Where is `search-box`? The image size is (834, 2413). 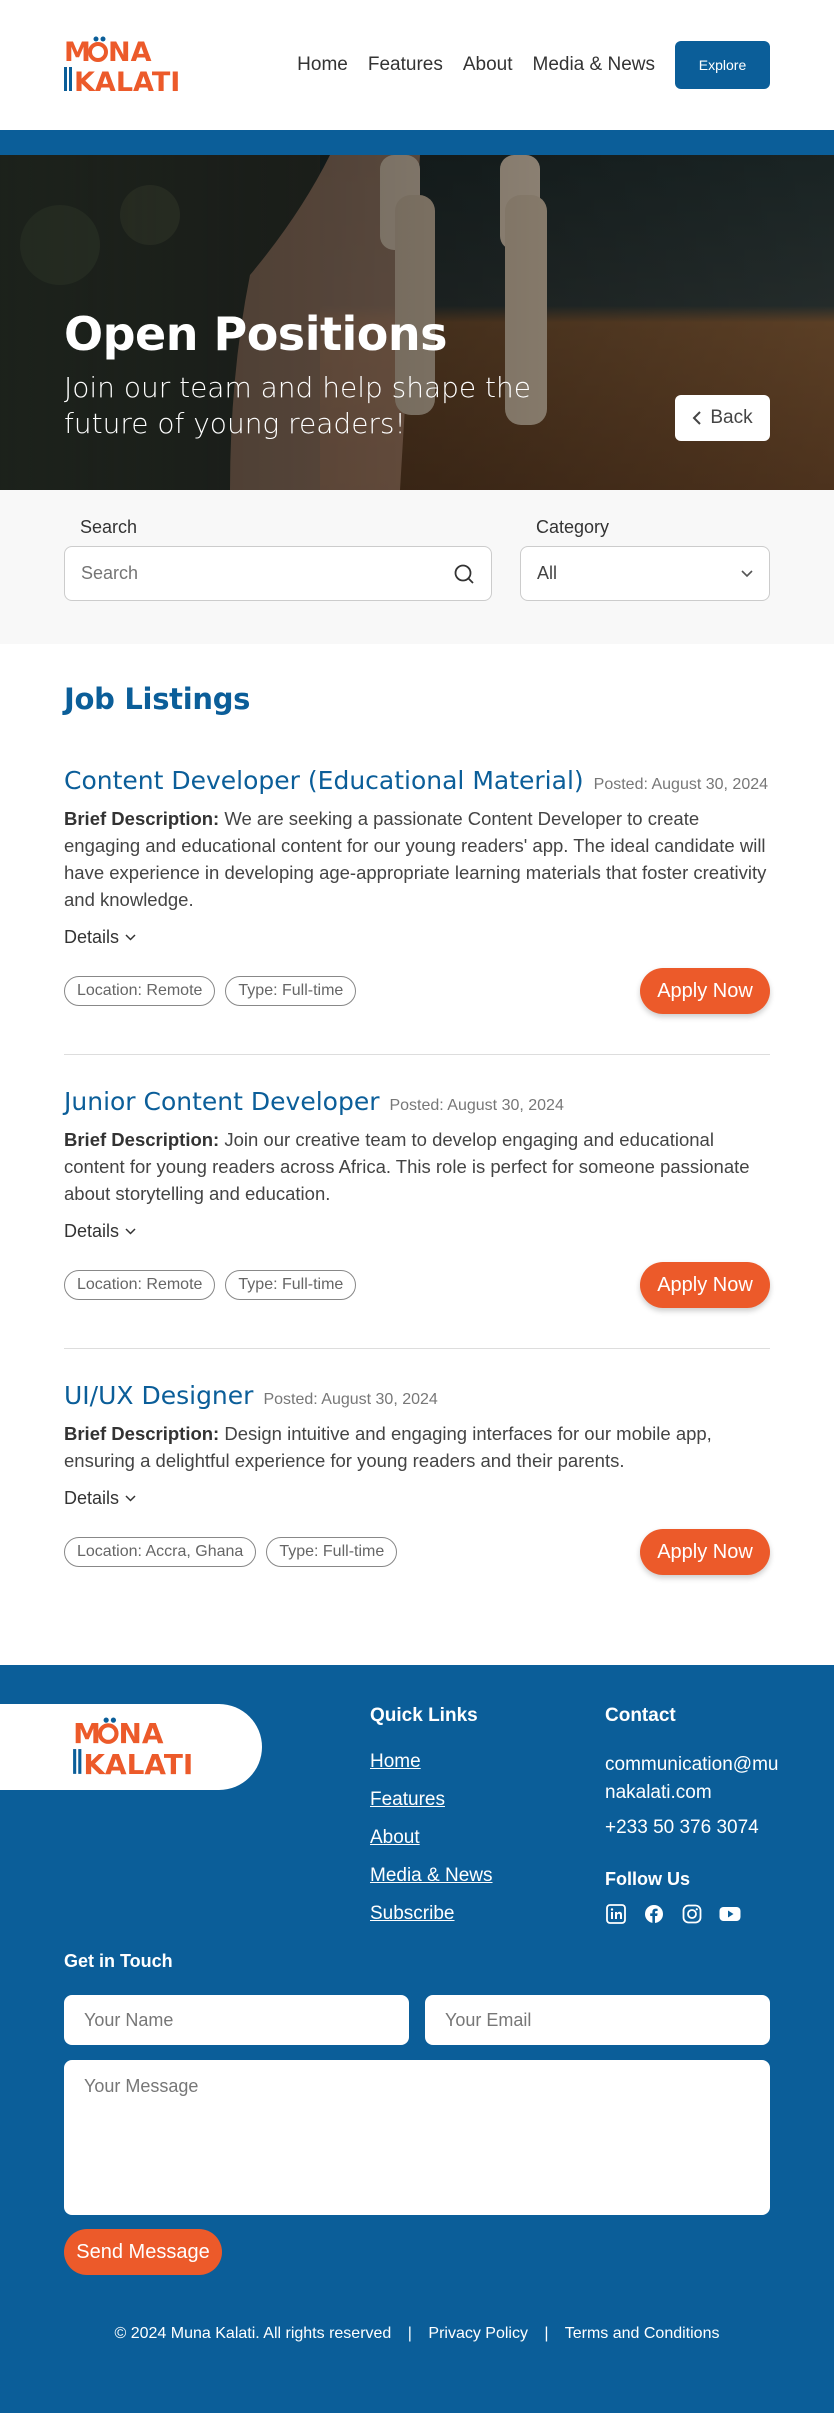
search-box is located at coordinates (278, 573).